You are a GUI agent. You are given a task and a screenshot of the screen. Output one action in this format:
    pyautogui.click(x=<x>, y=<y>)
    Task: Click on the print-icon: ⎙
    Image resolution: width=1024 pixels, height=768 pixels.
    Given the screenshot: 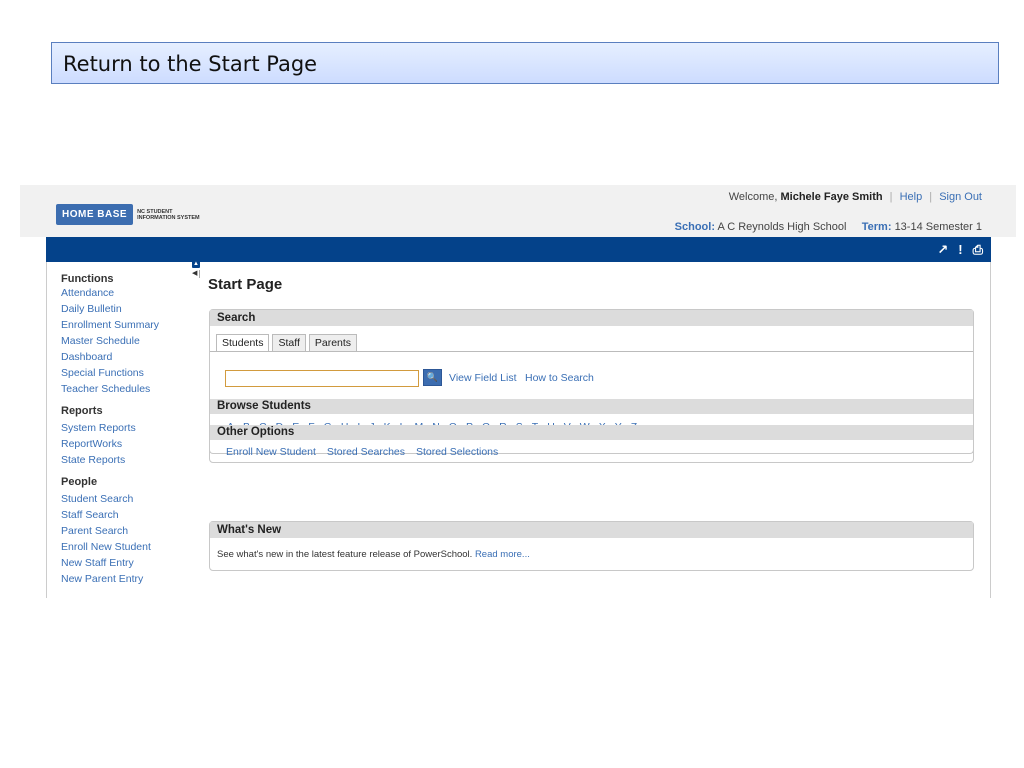 What is the action you would take?
    pyautogui.click(x=978, y=250)
    